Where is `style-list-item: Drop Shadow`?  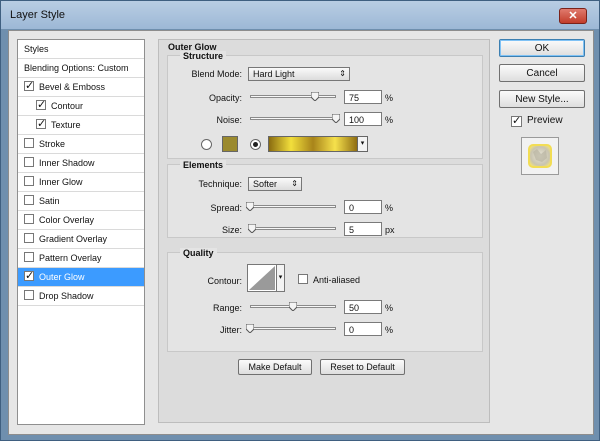
style-list-item: Drop Shadow is located at coordinates (81, 296).